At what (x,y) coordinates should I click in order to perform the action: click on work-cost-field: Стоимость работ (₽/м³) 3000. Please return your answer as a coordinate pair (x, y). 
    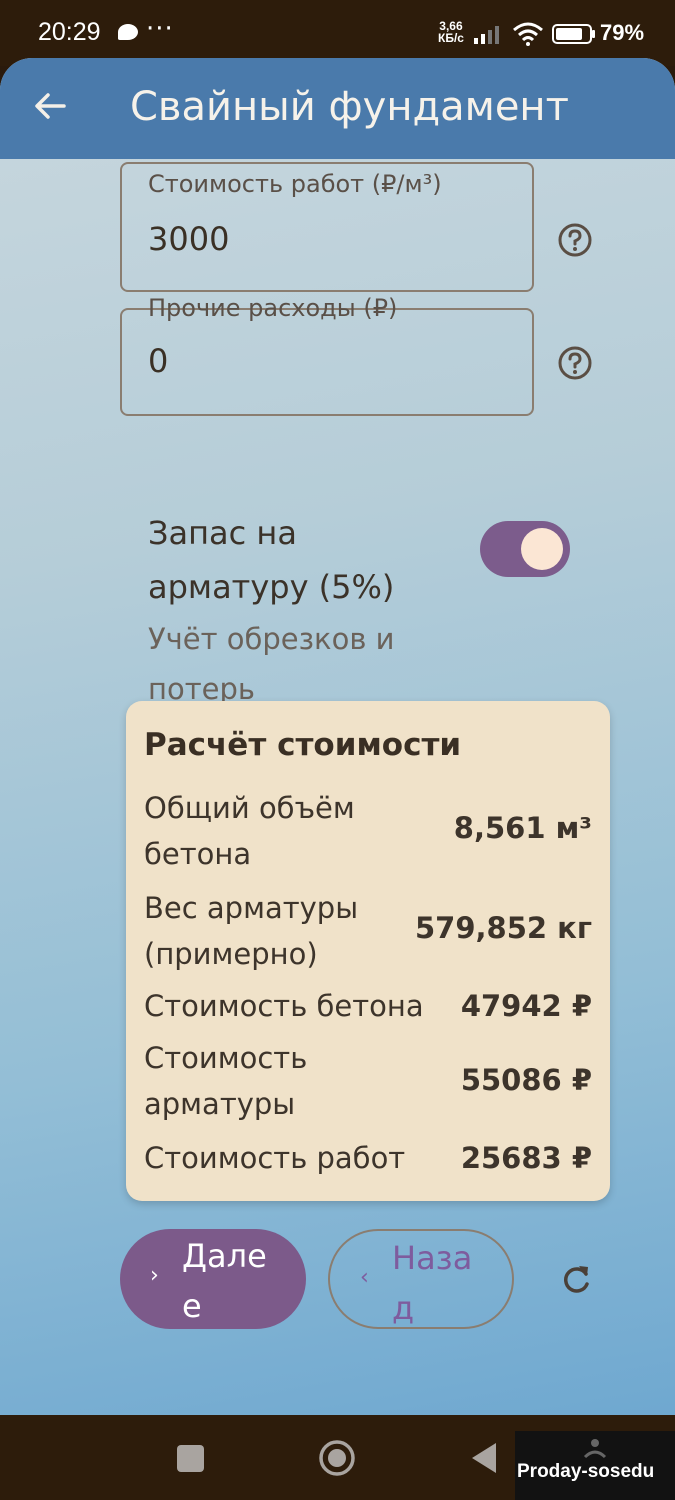
    Looking at the image, I should click on (327, 227).